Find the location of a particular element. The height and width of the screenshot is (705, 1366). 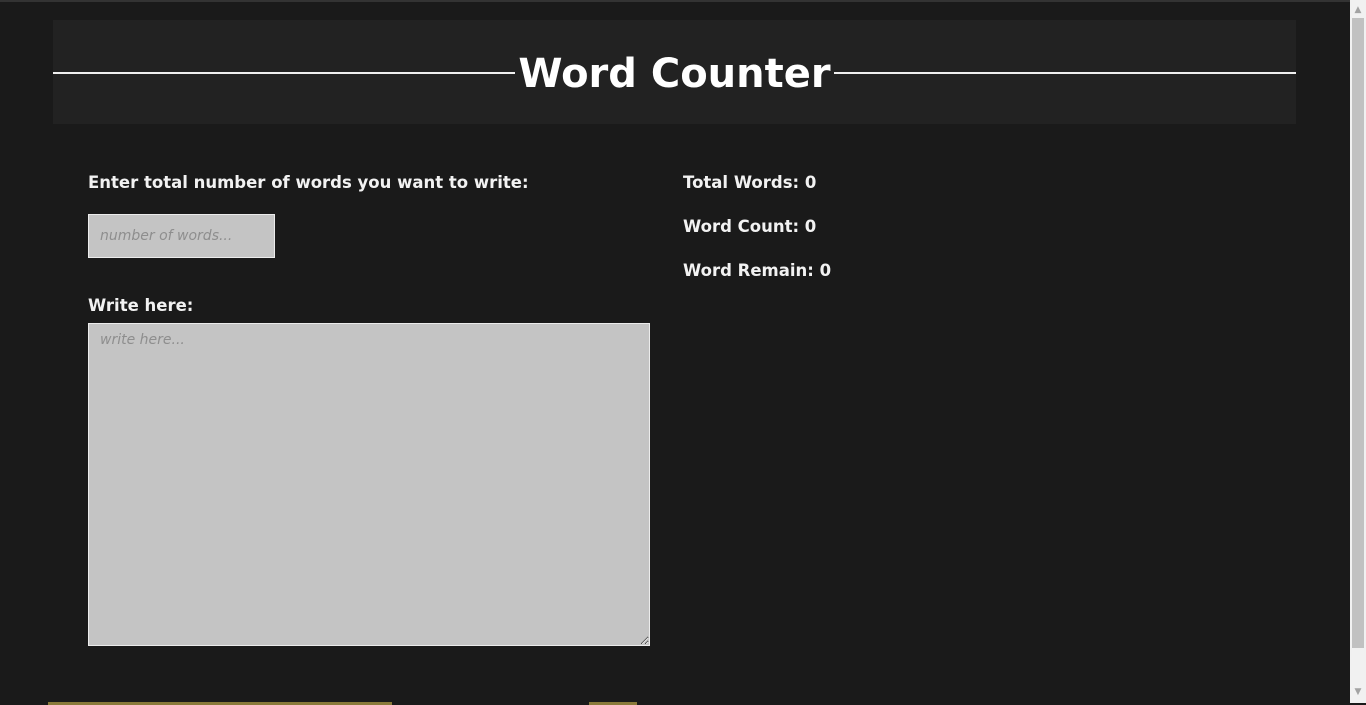

scrollbar-thumb is located at coordinates (1358, 333).